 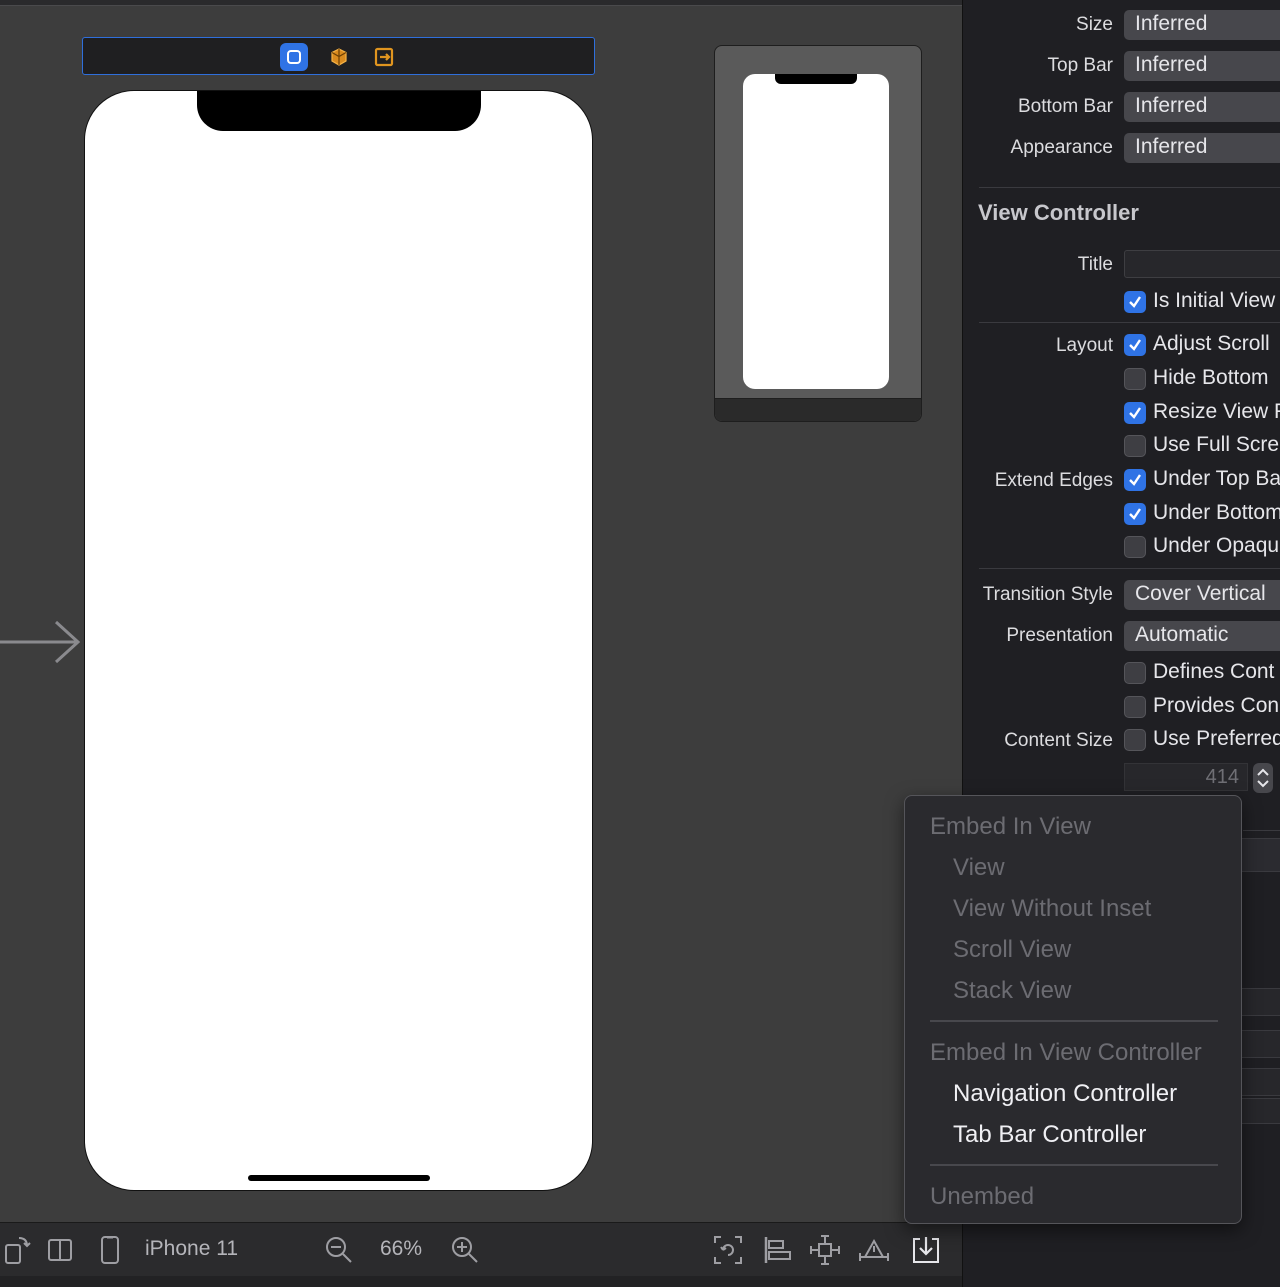 I want to click on initial-entry-arrow-icon, so click(x=41, y=642).